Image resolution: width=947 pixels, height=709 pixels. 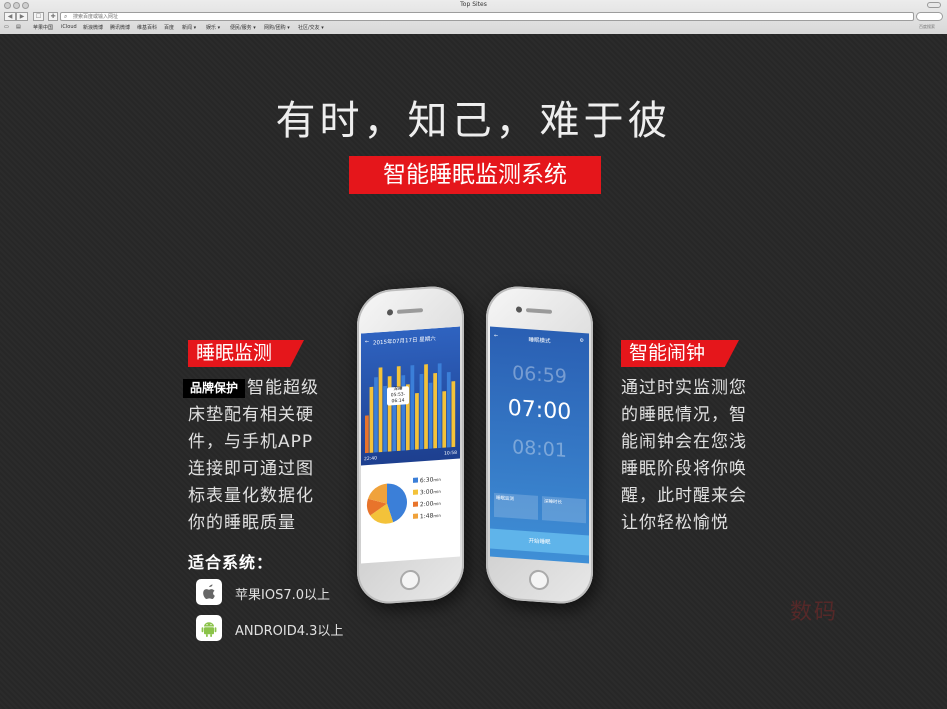 What do you see at coordinates (426, 480) in the screenshot?
I see `legend-value: 6:30` at bounding box center [426, 480].